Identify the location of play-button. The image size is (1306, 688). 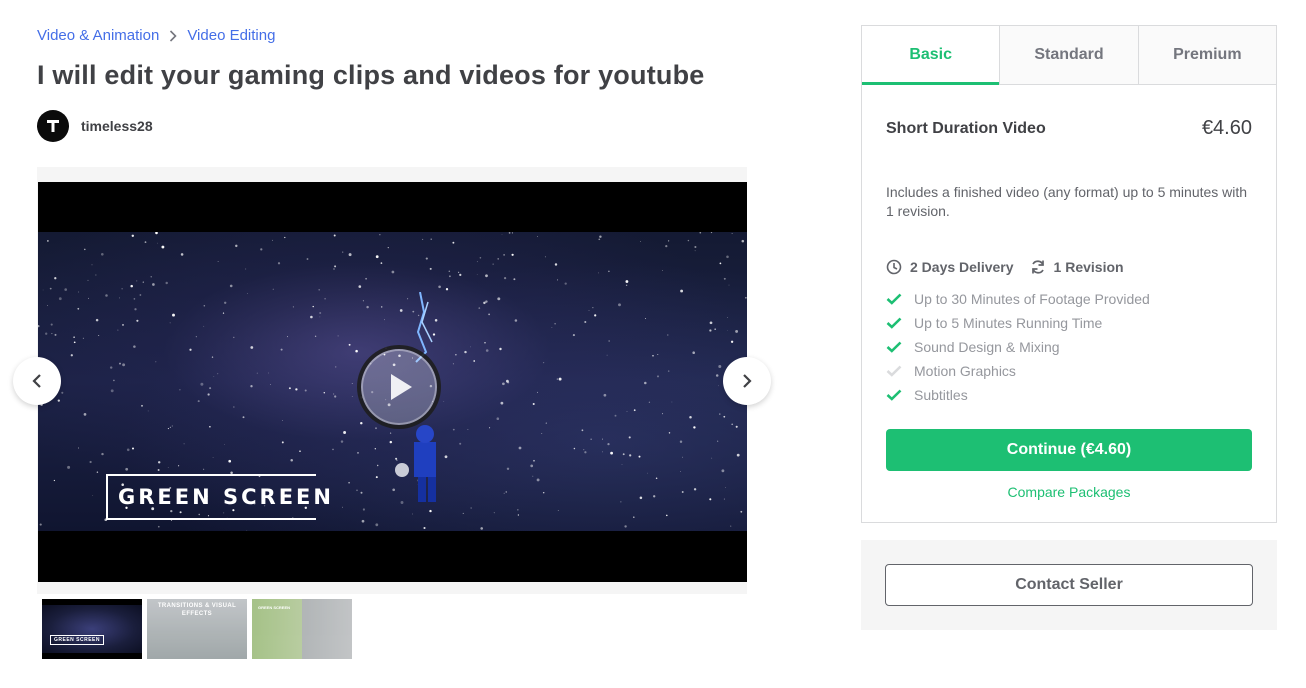
(399, 387).